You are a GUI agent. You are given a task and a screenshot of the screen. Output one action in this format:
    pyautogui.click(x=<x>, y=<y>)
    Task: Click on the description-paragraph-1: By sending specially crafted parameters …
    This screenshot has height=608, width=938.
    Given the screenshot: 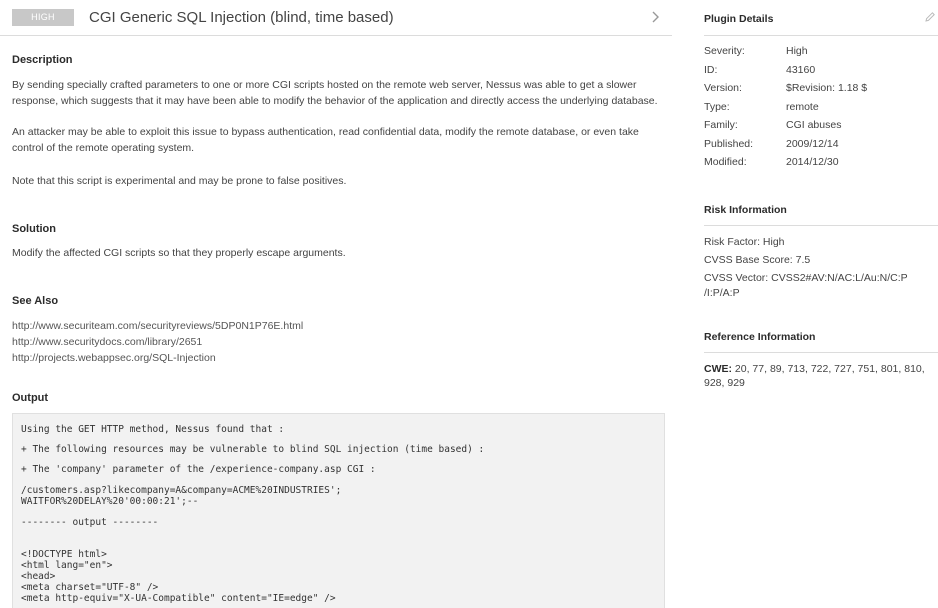 What is the action you would take?
    pyautogui.click(x=335, y=93)
    